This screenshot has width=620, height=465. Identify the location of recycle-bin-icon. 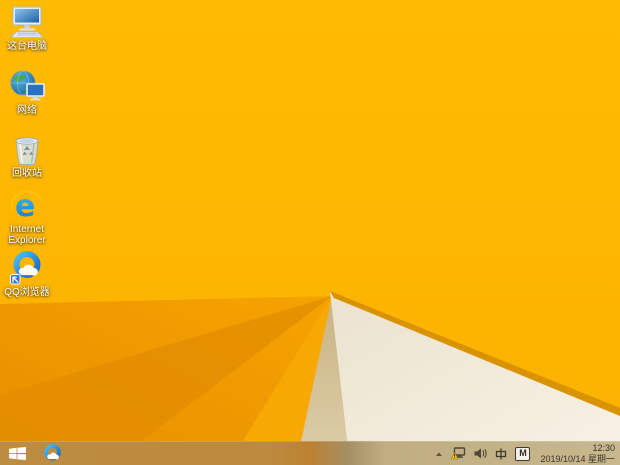
(27, 151).